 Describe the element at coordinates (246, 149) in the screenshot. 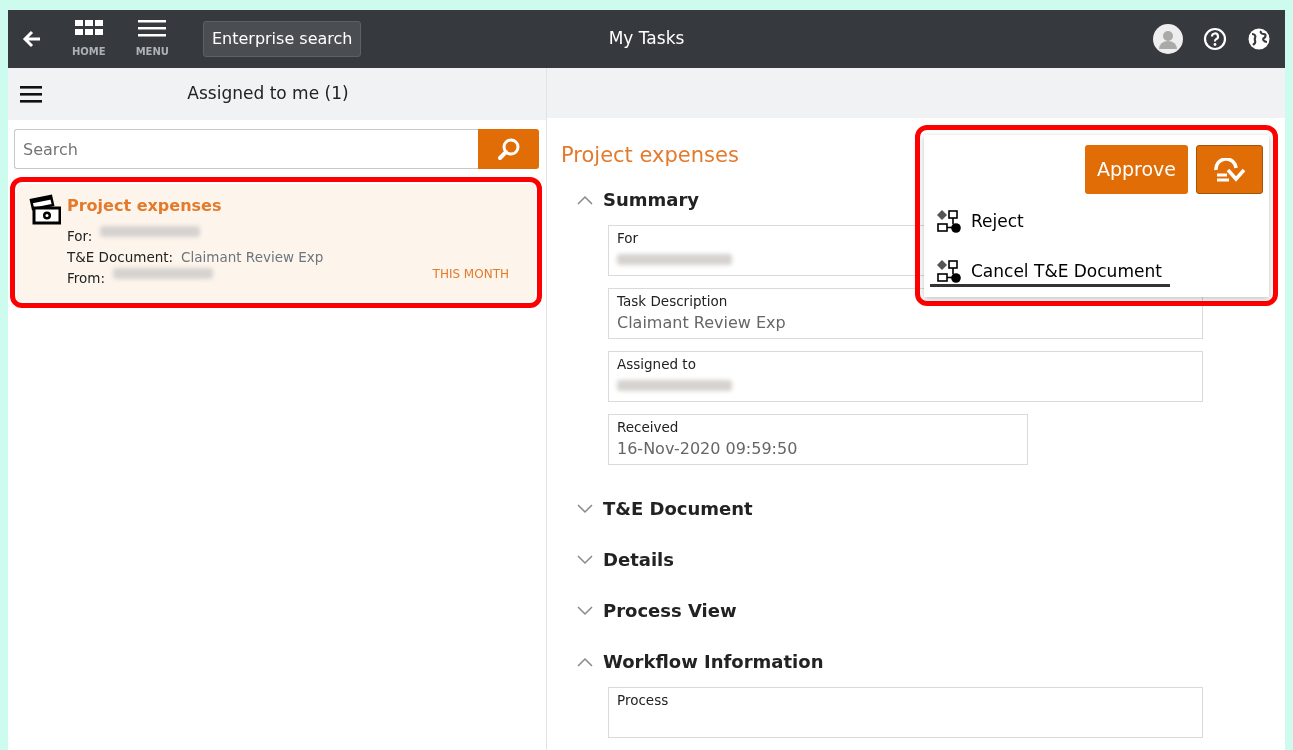

I see `search-field: Search` at that location.